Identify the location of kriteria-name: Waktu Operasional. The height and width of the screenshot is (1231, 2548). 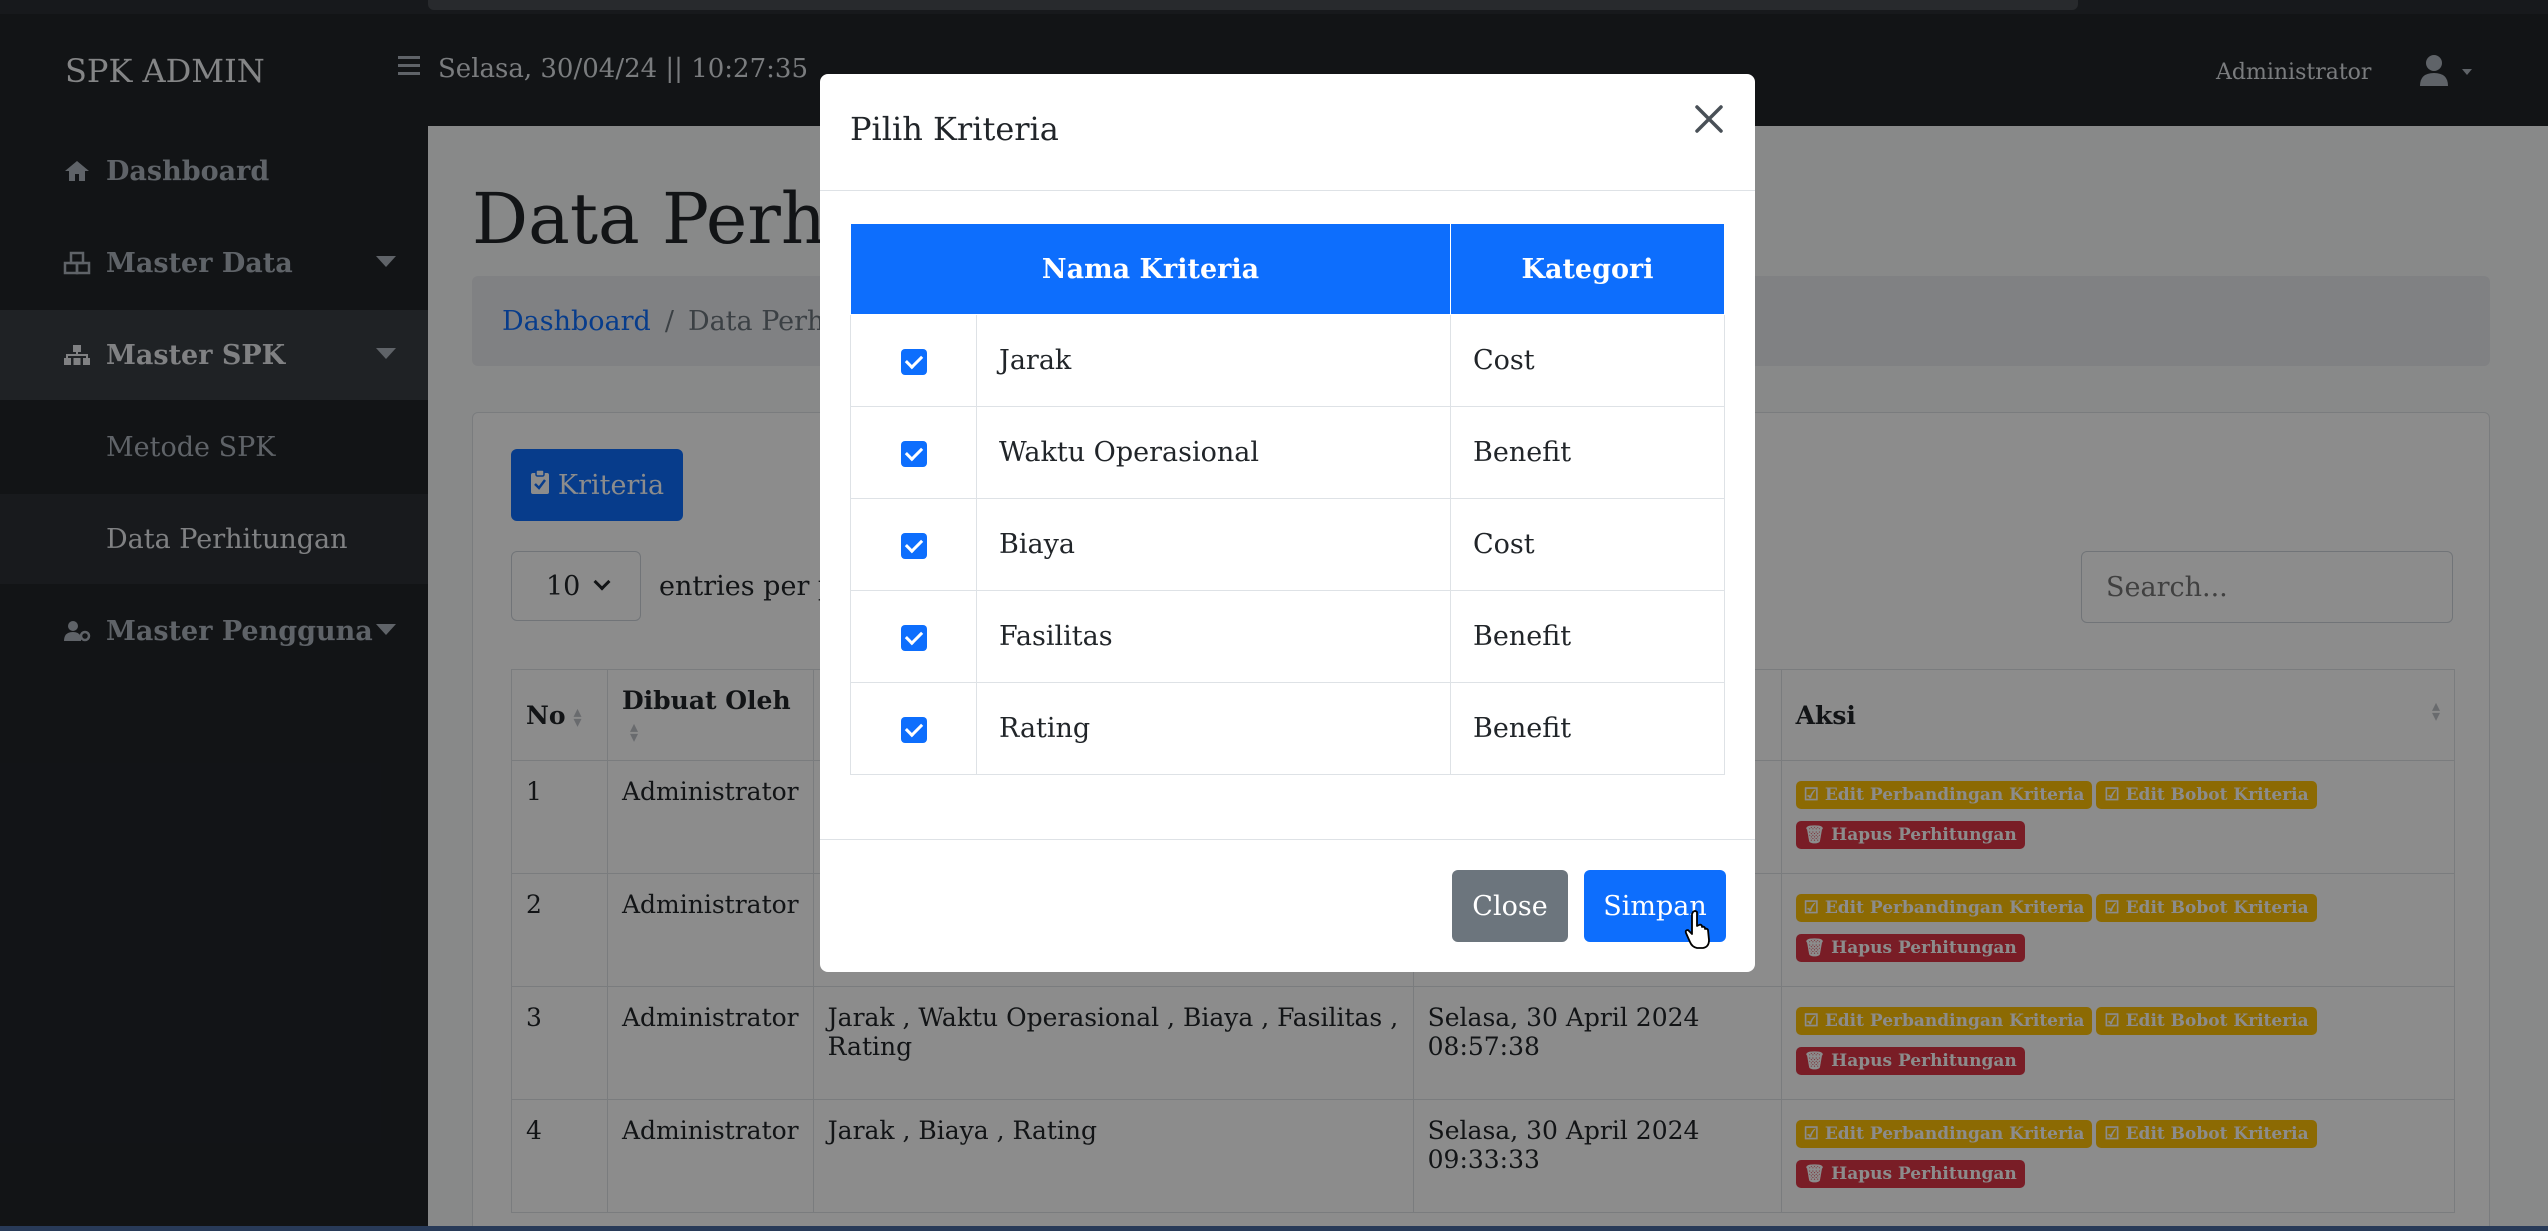
(1213, 452).